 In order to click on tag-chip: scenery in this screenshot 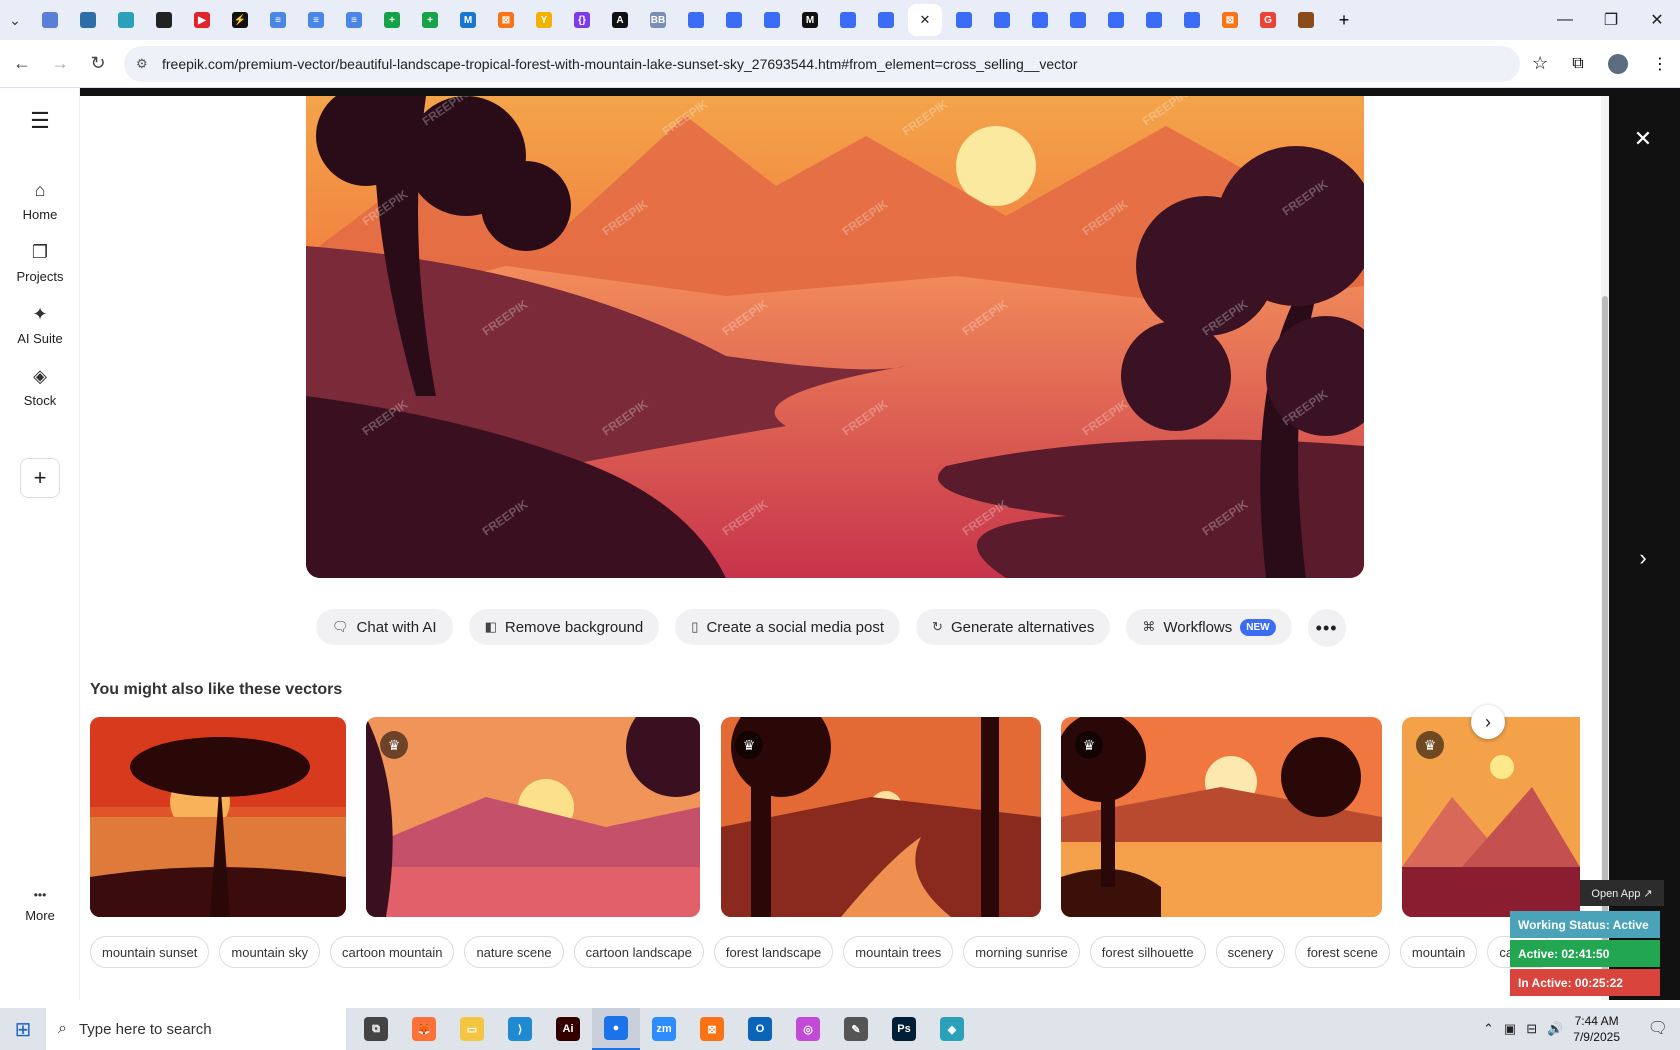, I will do `click(1250, 952)`.